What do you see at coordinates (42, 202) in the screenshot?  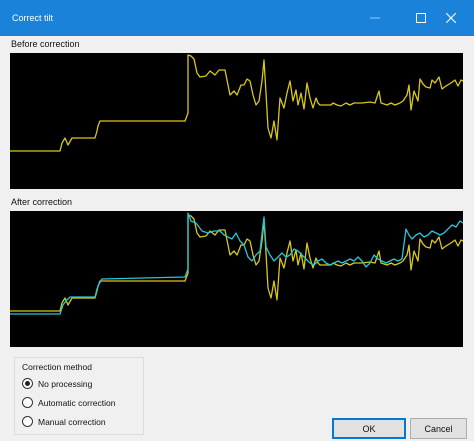 I see `after-correction-label: After correction` at bounding box center [42, 202].